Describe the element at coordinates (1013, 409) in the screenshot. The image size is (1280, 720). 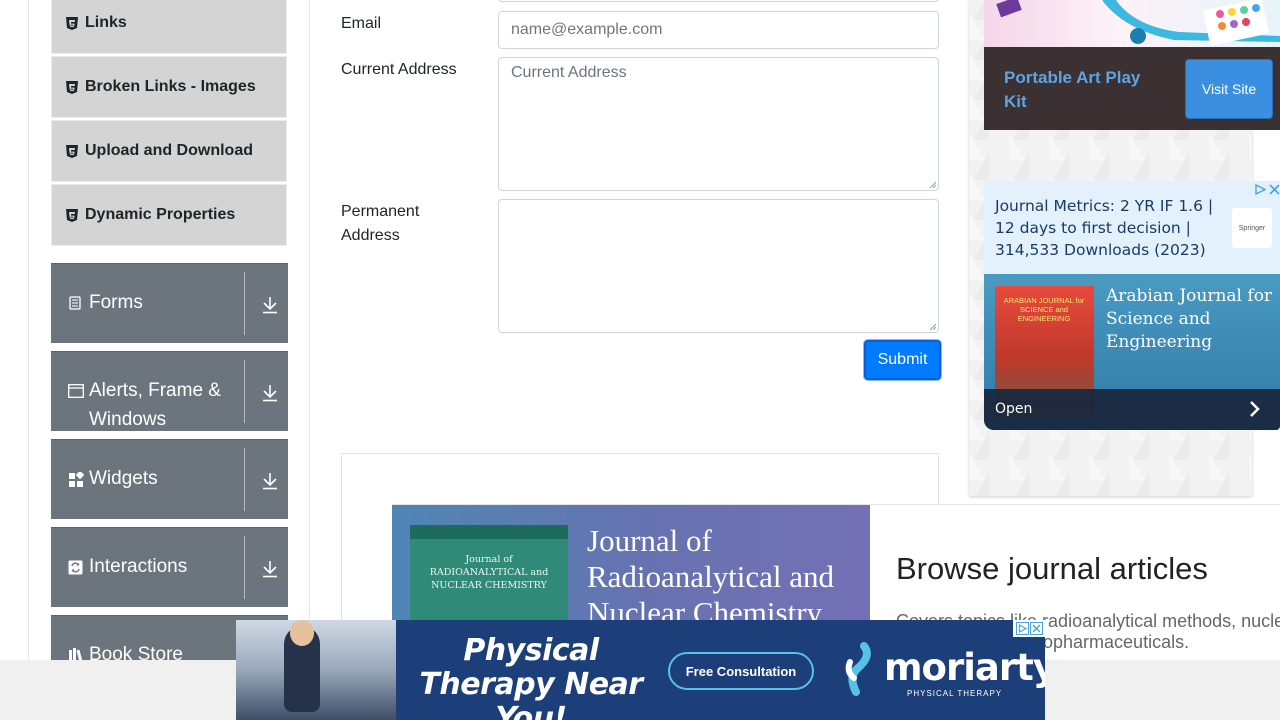
I see `open-label: Open` at that location.